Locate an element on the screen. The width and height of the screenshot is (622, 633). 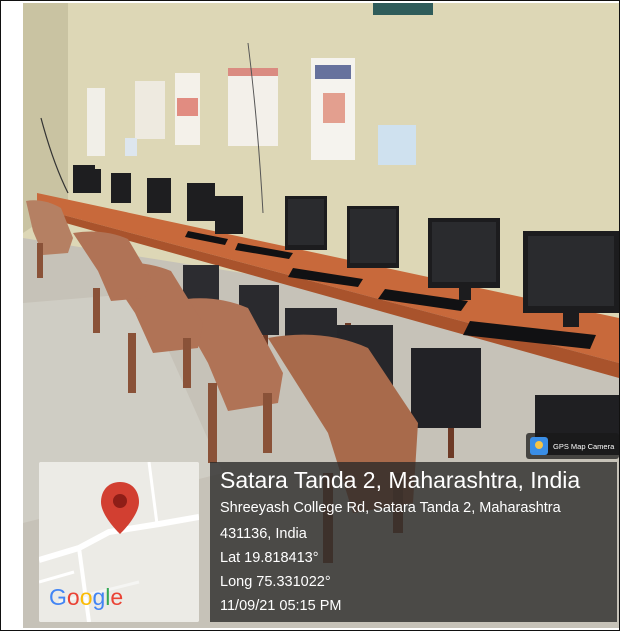
top-sign is located at coordinates (403, 9).